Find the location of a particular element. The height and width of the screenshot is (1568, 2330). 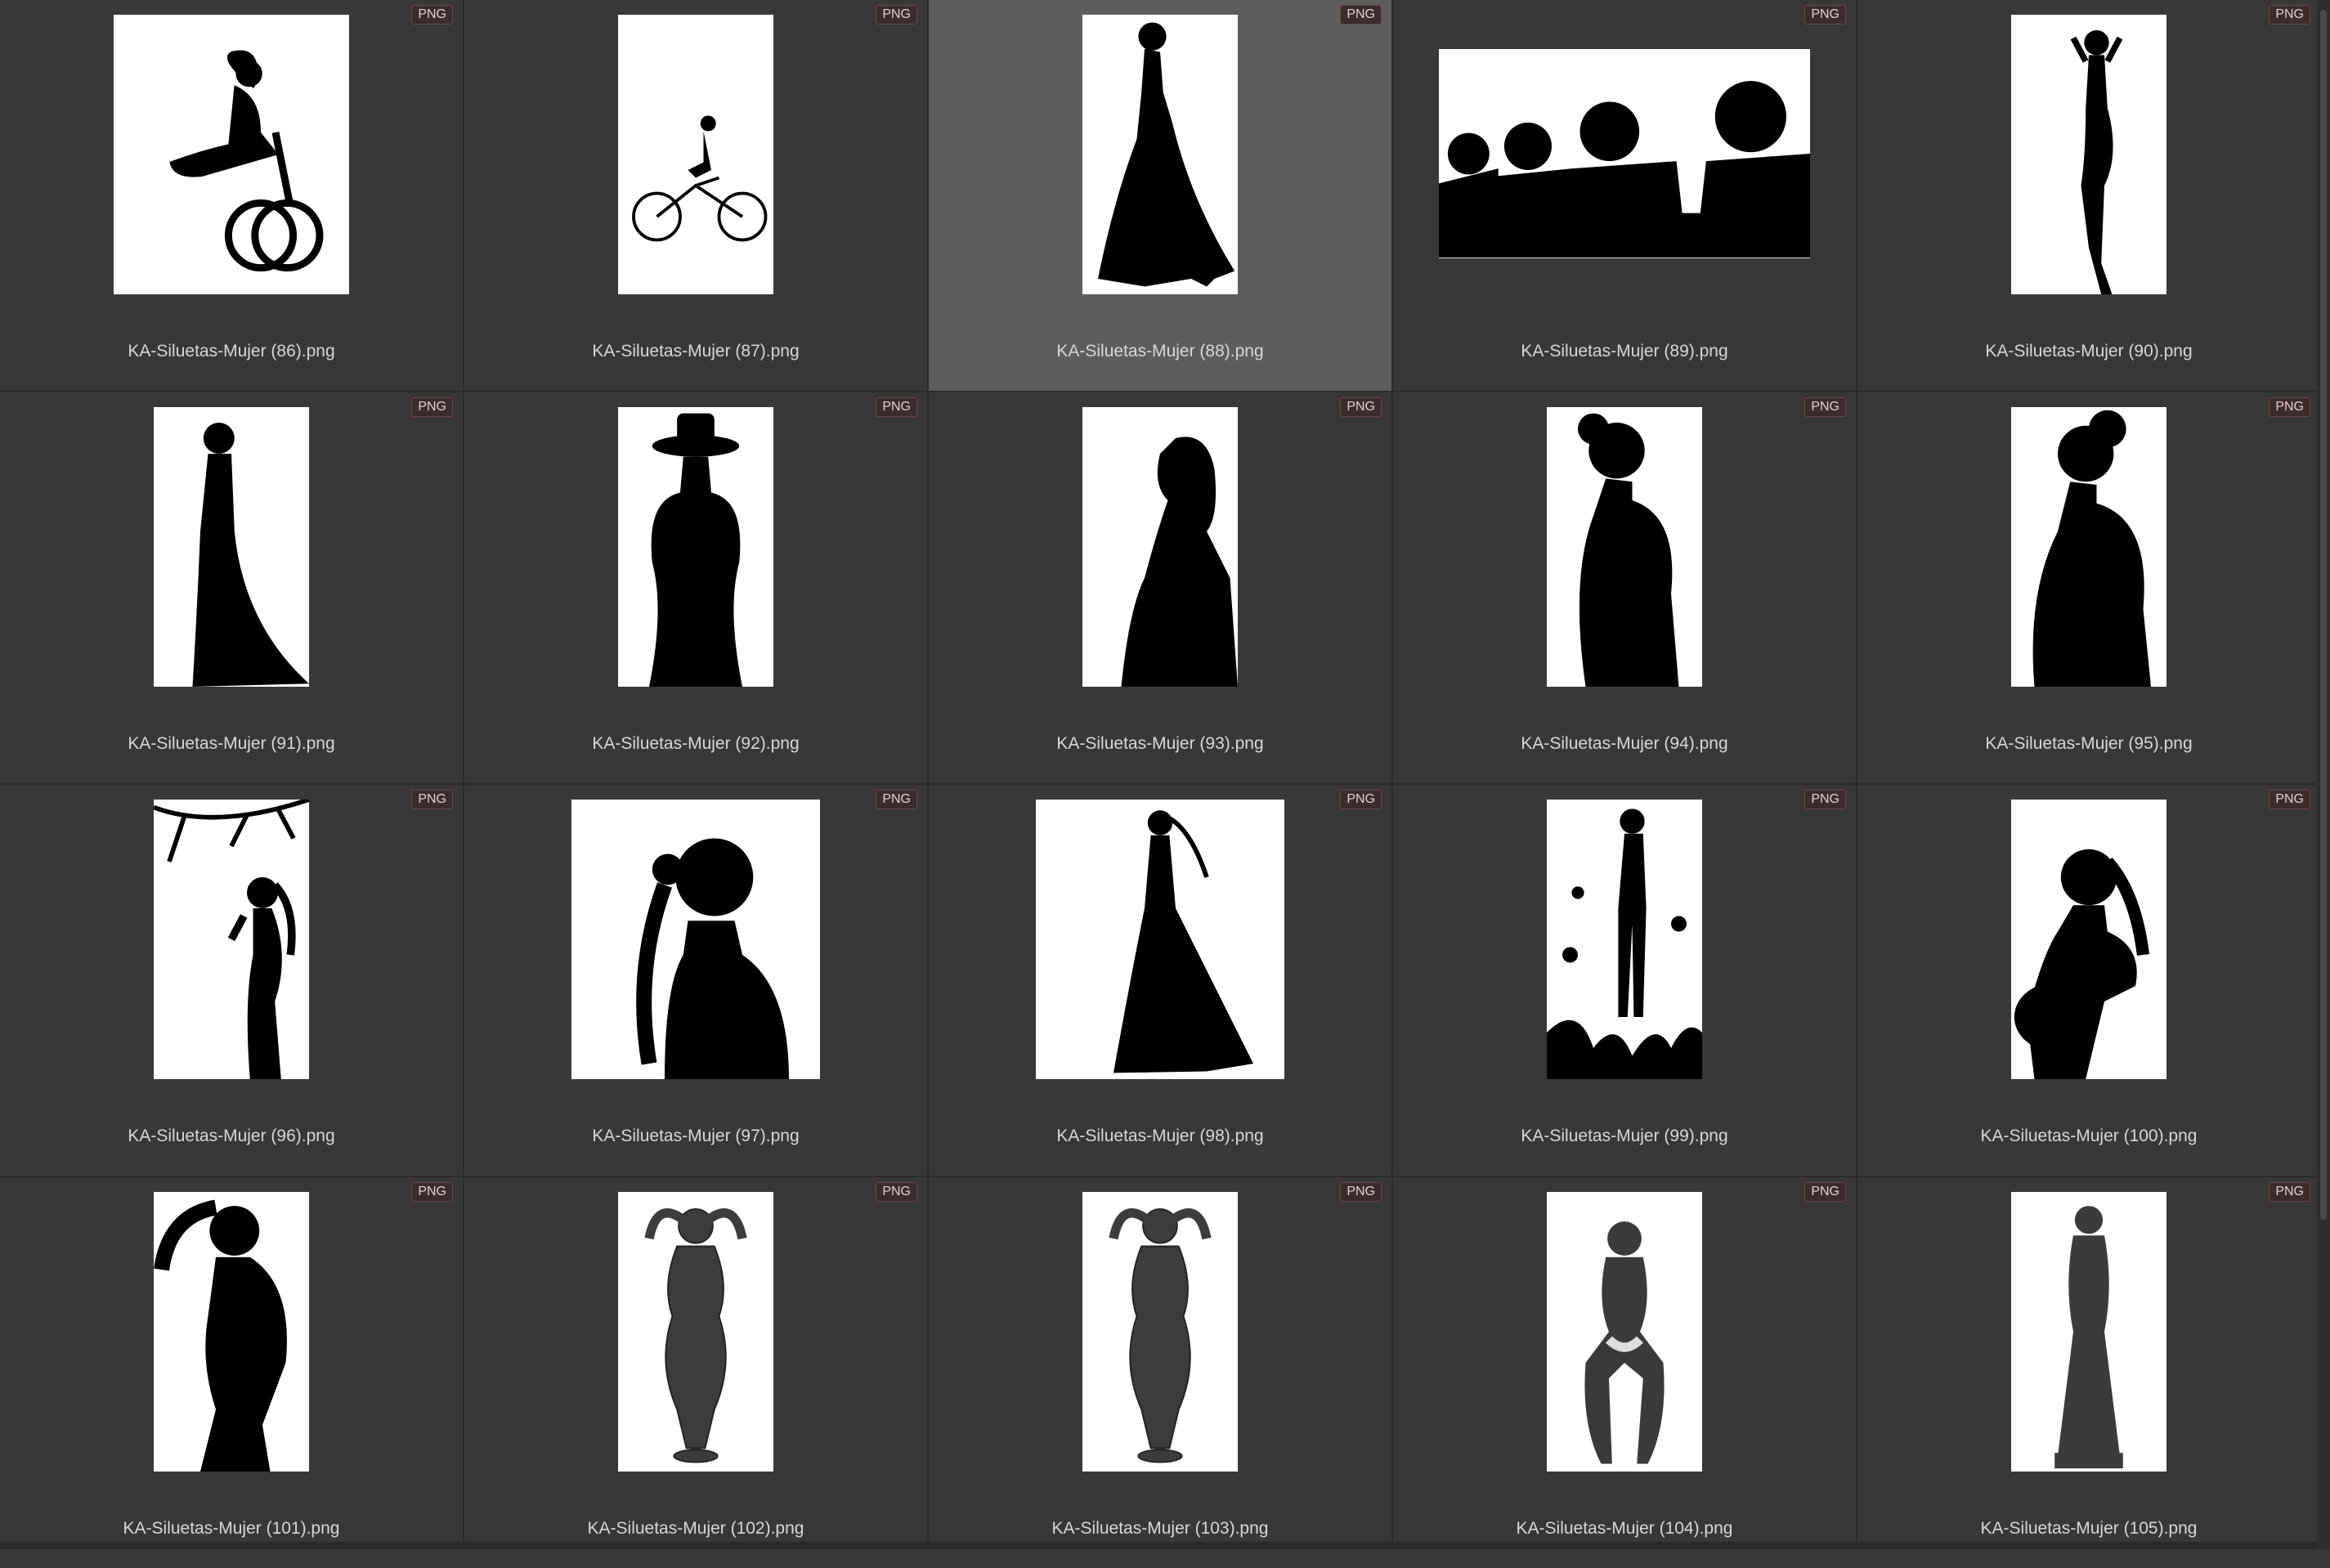

file-name: KA-Siluetas-Mujer (97).png is located at coordinates (696, 1136).